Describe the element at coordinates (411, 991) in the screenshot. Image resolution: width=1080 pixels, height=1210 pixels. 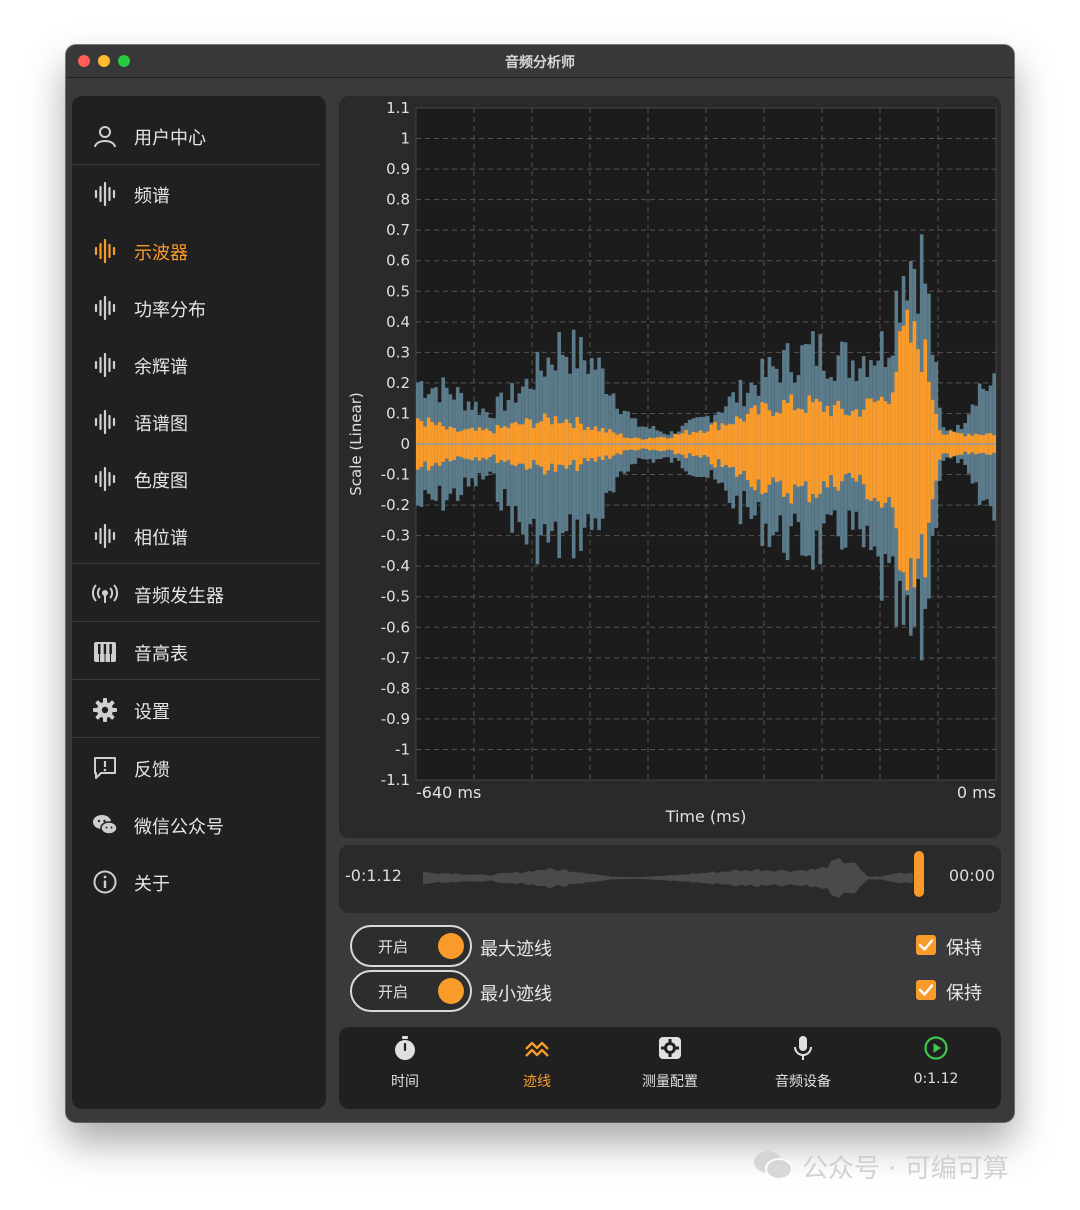
I see `min-trace-toggle: 开启` at that location.